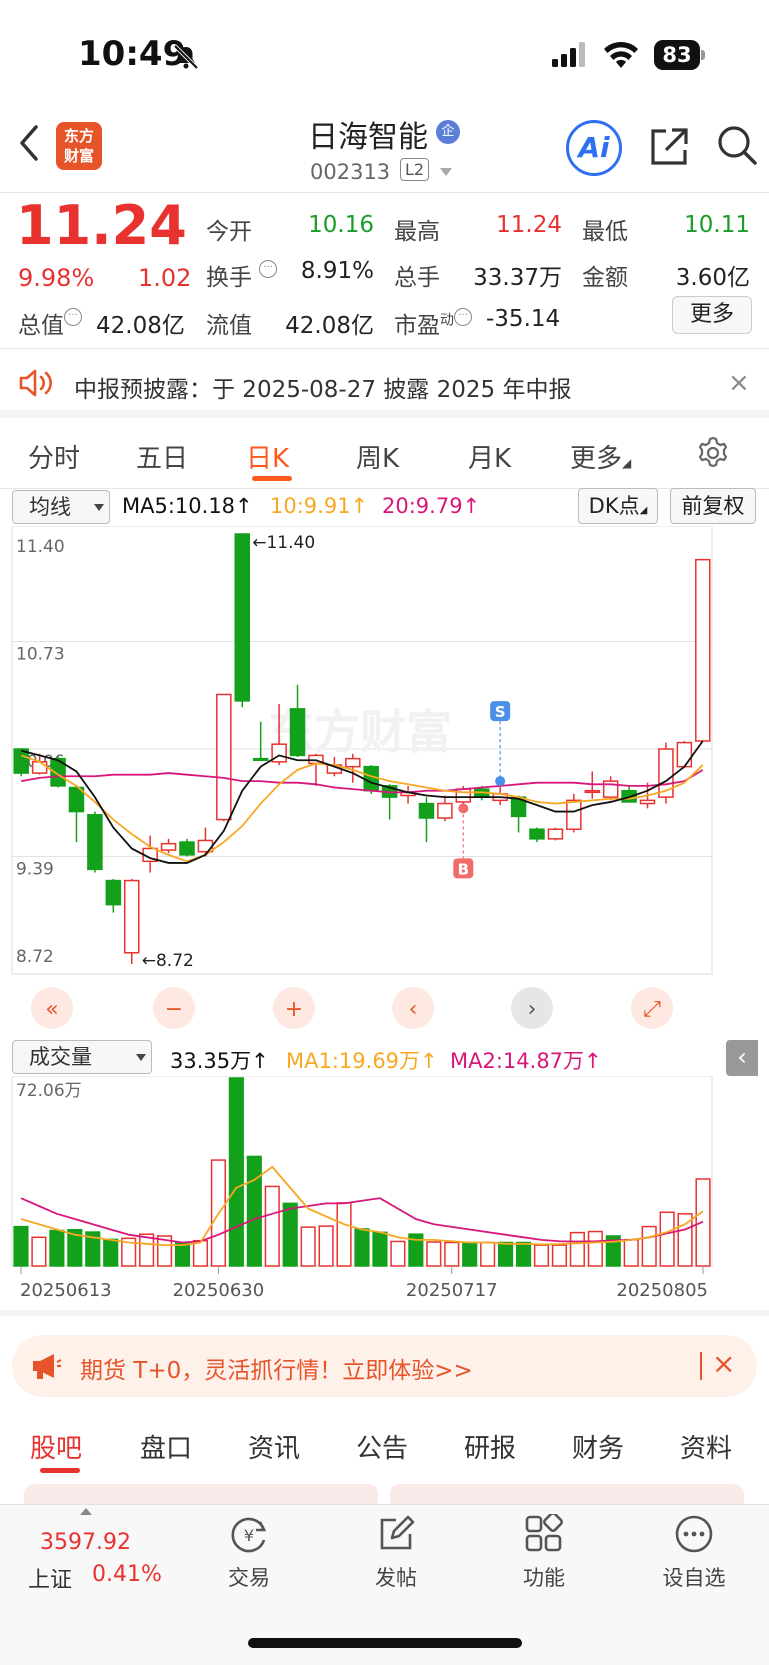  I want to click on pe-sup: 动, so click(447, 320).